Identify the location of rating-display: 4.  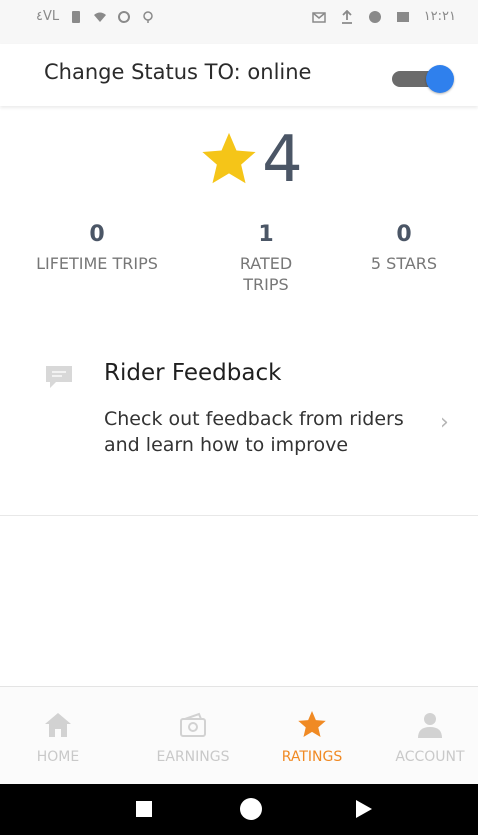
(250, 160).